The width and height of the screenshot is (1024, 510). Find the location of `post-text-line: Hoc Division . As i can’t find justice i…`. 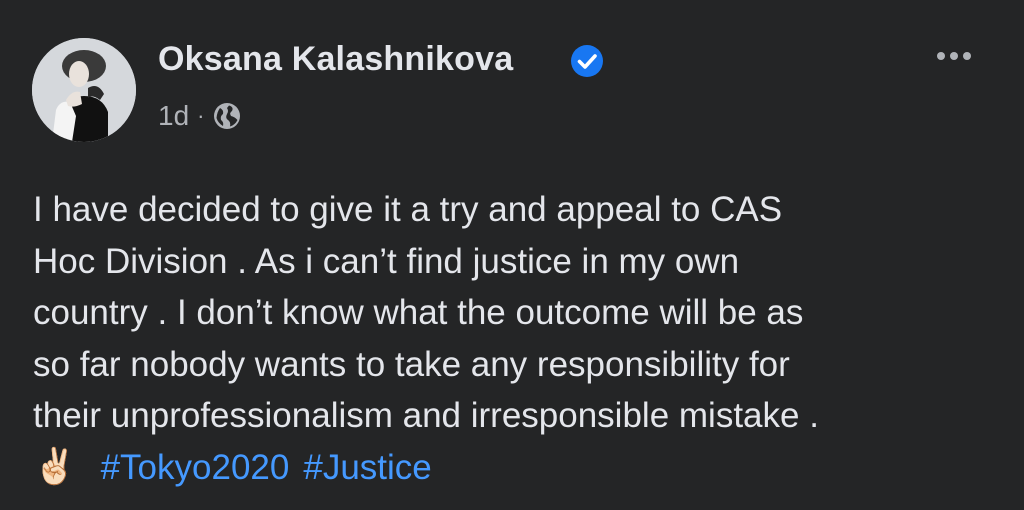

post-text-line: Hoc Division . As i can’t find justice i… is located at coordinates (386, 261).